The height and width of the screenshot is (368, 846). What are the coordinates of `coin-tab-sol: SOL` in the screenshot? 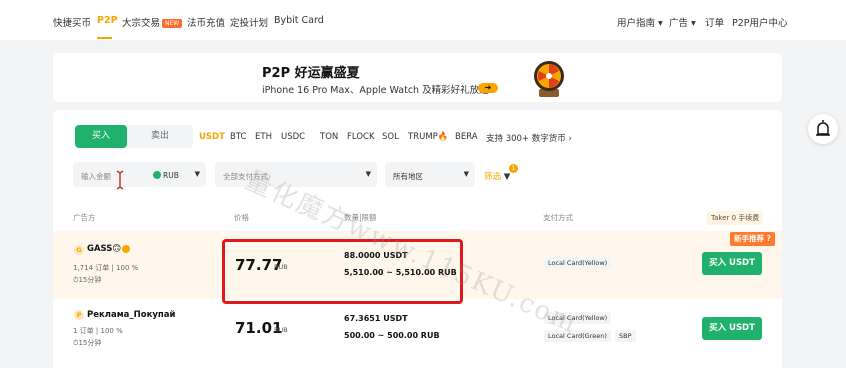 It's located at (390, 137).